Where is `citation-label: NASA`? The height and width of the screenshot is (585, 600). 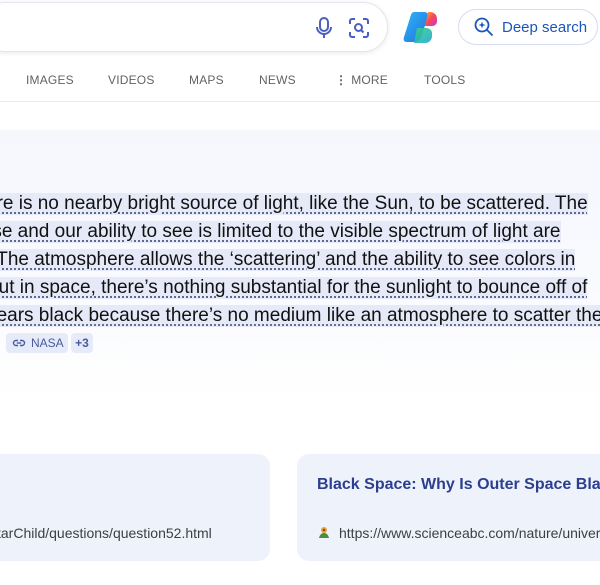
citation-label: NASA is located at coordinates (47, 343).